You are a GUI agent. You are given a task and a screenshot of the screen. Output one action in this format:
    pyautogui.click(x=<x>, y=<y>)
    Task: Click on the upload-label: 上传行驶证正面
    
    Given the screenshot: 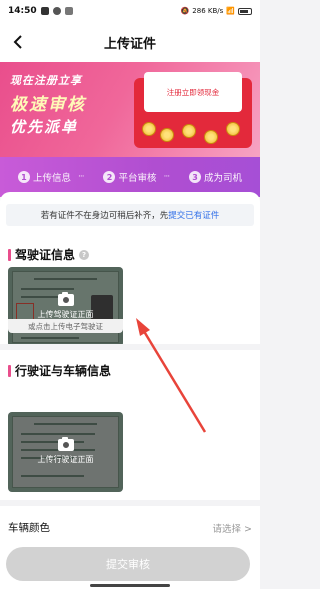 What is the action you would take?
    pyautogui.click(x=65, y=459)
    